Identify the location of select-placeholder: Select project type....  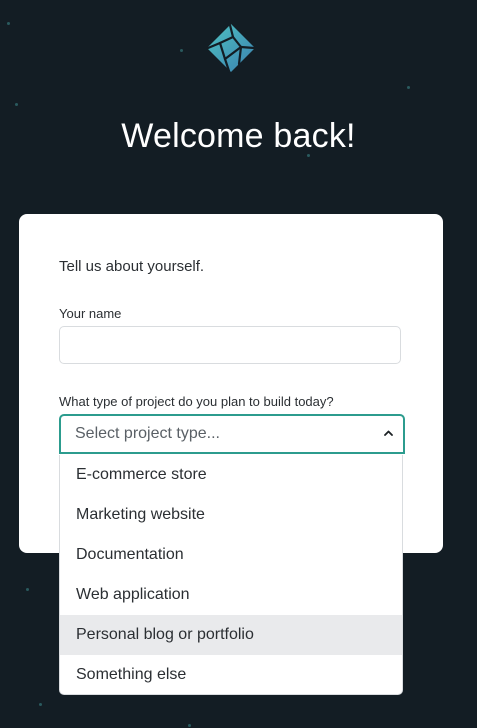
(147, 433).